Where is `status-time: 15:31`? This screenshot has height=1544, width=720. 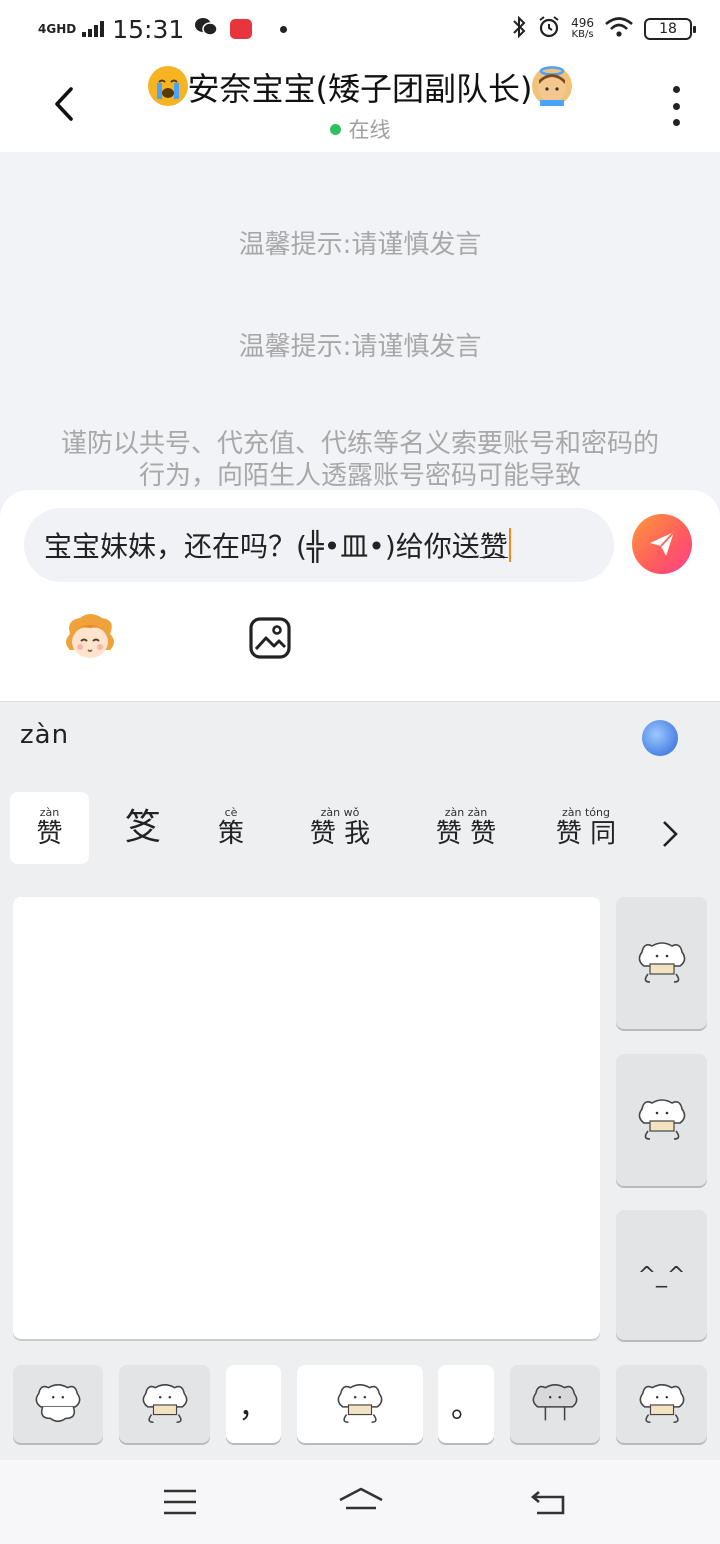
status-time: 15:31 is located at coordinates (148, 29).